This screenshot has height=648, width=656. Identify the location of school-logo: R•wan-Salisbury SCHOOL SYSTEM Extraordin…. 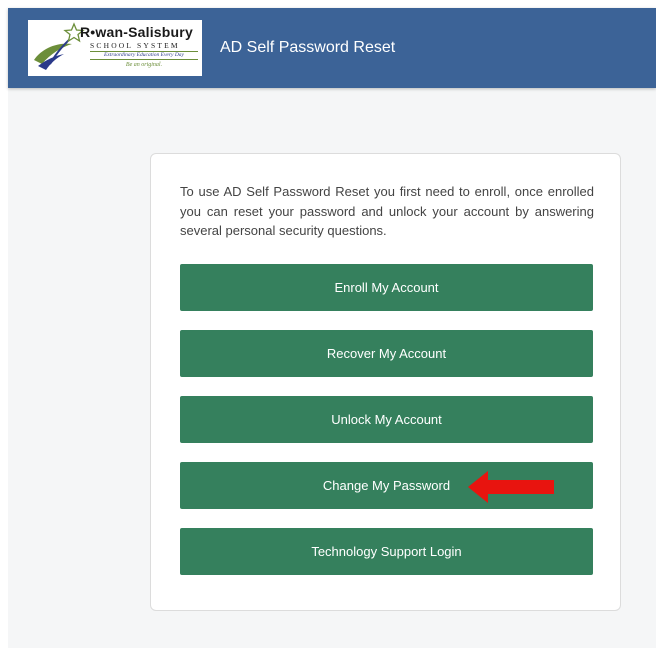
(115, 48).